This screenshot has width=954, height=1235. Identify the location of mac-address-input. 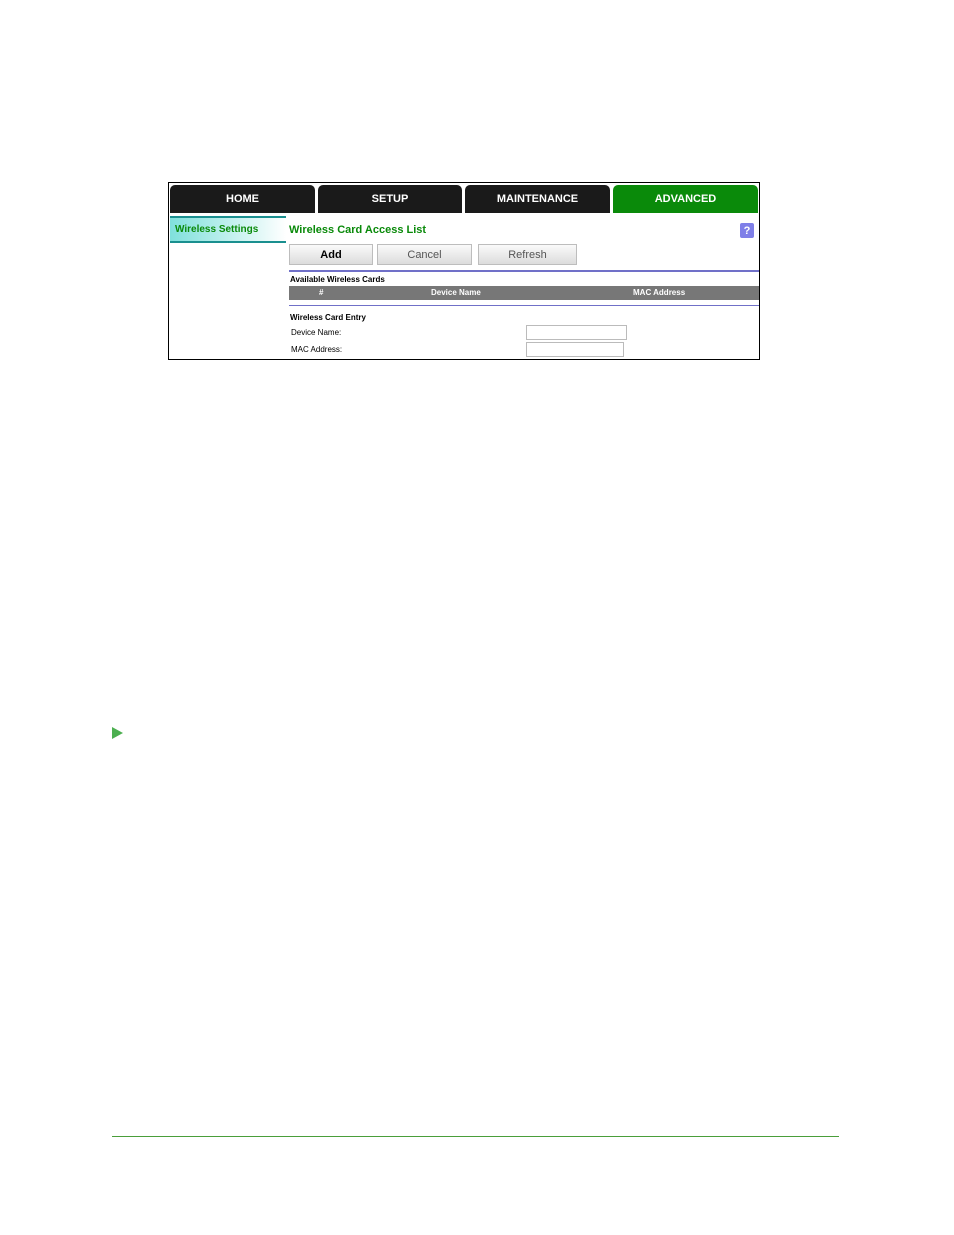
(575, 349).